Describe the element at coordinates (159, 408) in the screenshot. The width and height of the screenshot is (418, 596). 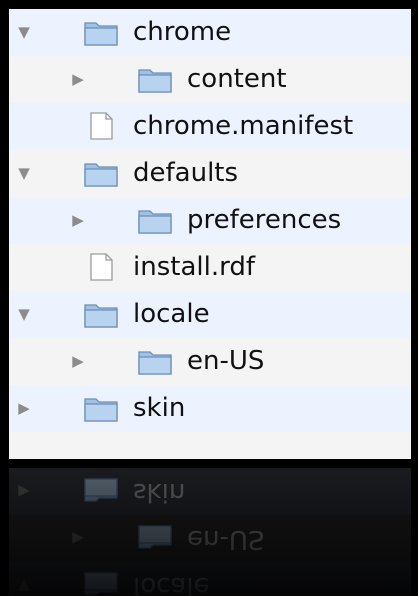
I see `tree-row-label: skin` at that location.